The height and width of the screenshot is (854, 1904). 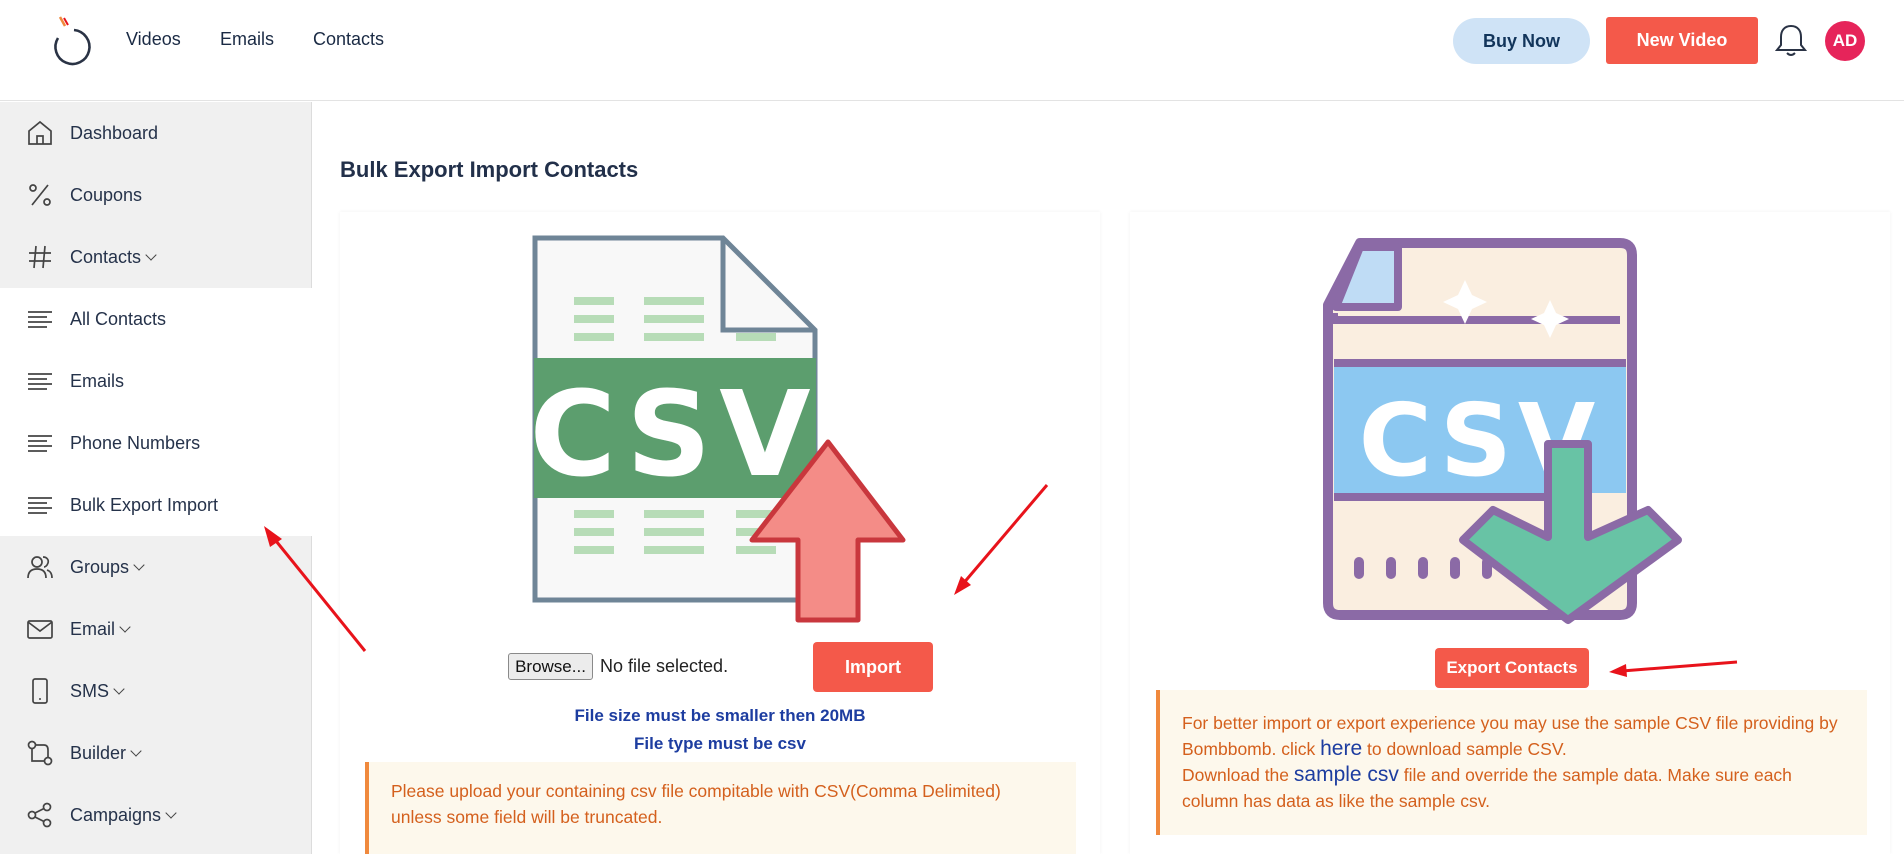 What do you see at coordinates (135, 442) in the screenshot?
I see `sidebar-item-label: Phone Numbers` at bounding box center [135, 442].